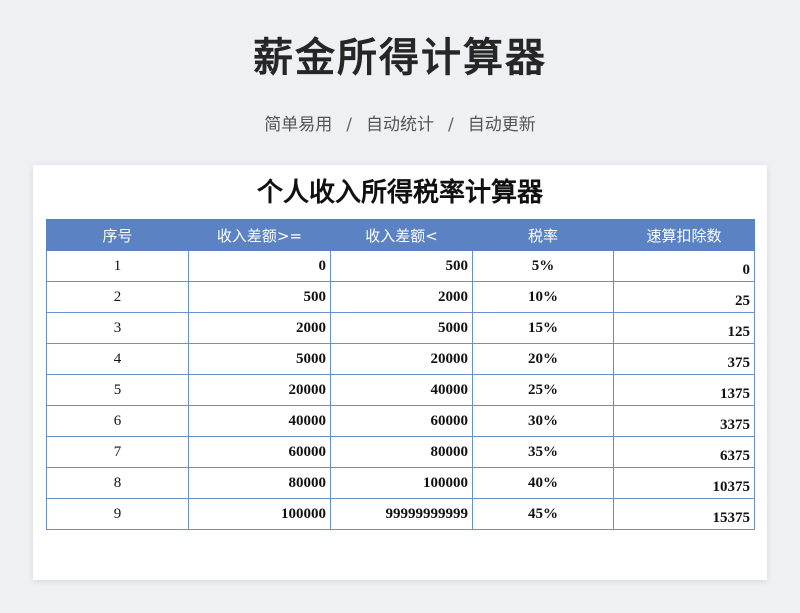 This screenshot has width=800, height=613. I want to click on cell-quick-deduction: 0, so click(684, 266).